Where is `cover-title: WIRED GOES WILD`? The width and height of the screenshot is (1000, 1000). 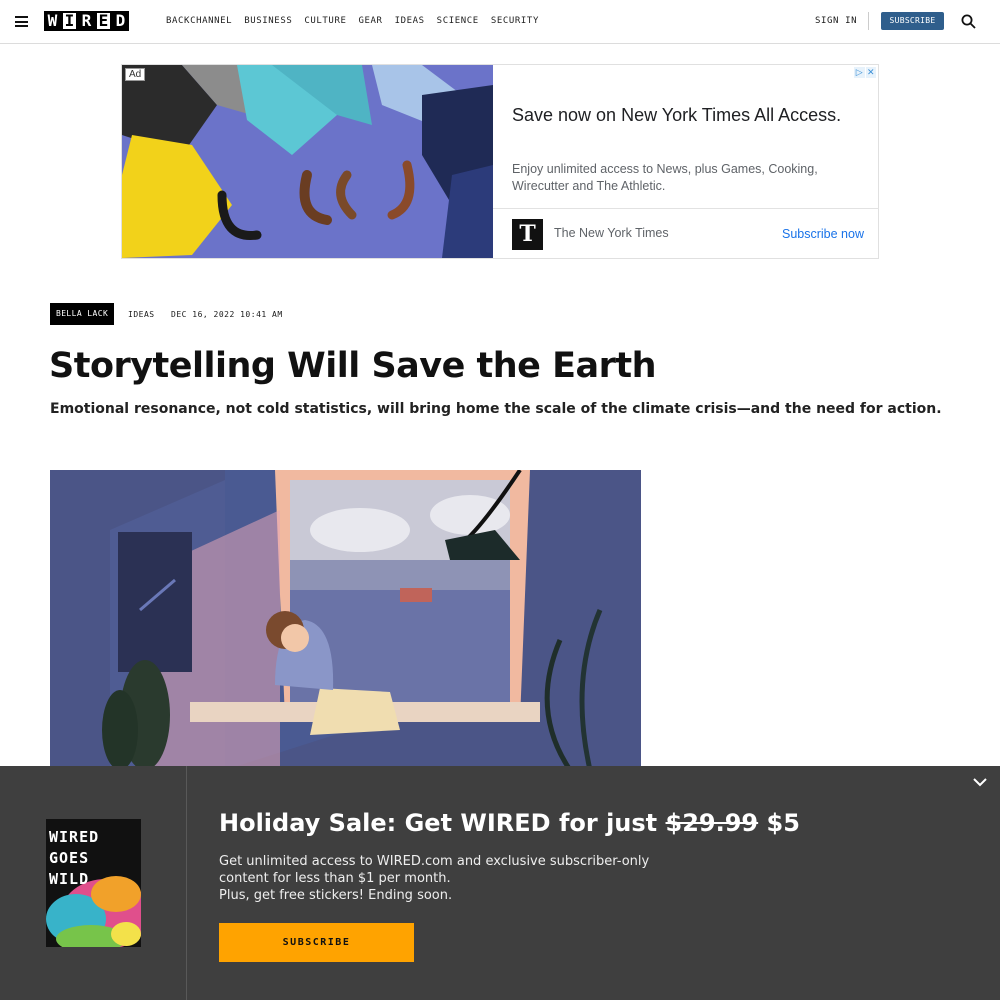 cover-title: WIRED GOES WILD is located at coordinates (93, 858).